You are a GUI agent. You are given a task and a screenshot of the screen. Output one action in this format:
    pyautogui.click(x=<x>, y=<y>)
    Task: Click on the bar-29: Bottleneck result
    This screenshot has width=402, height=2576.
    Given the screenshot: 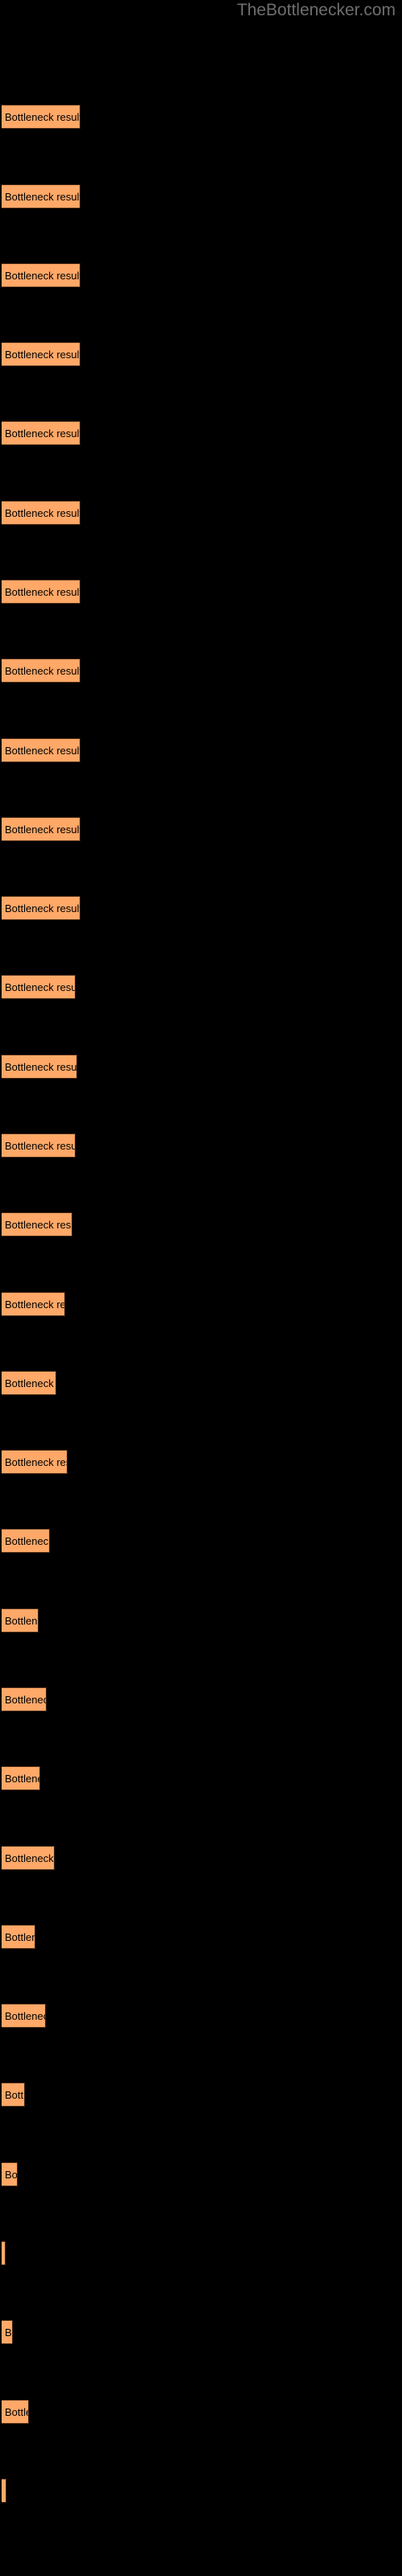 What is the action you would take?
    pyautogui.click(x=7, y=2332)
    